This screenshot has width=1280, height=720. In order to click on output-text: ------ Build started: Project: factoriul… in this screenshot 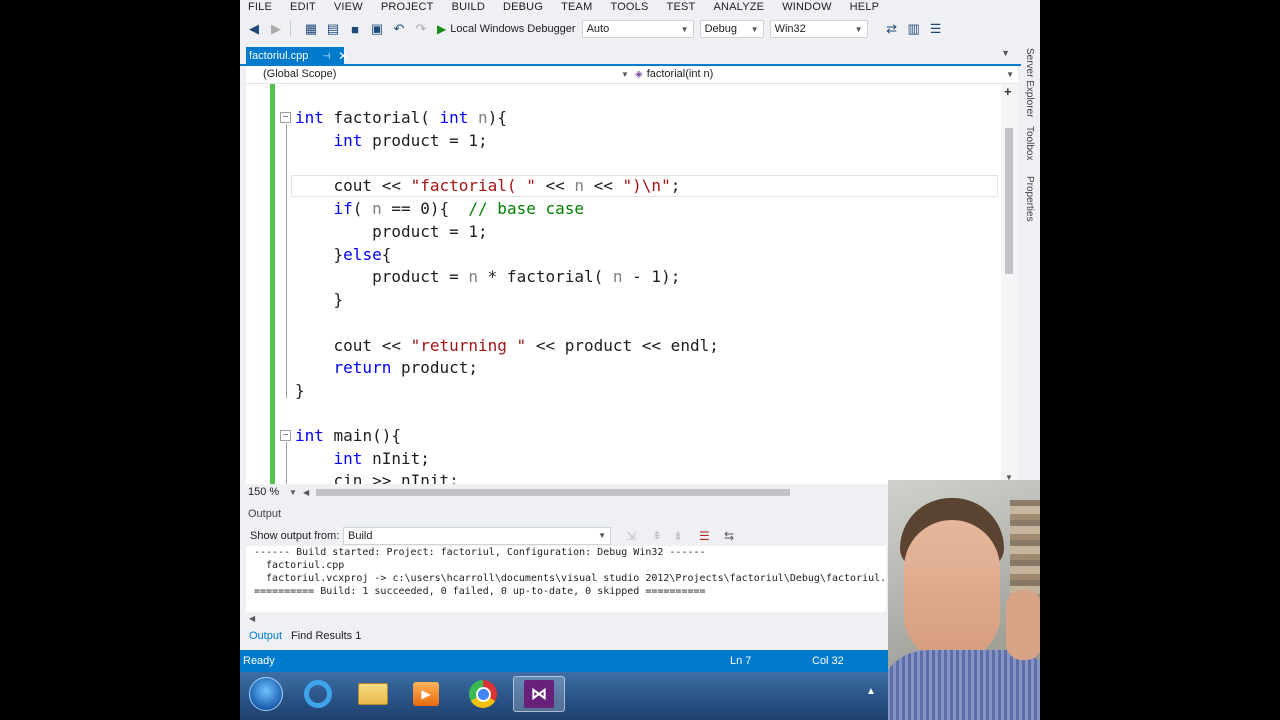, I will do `click(566, 579)`.